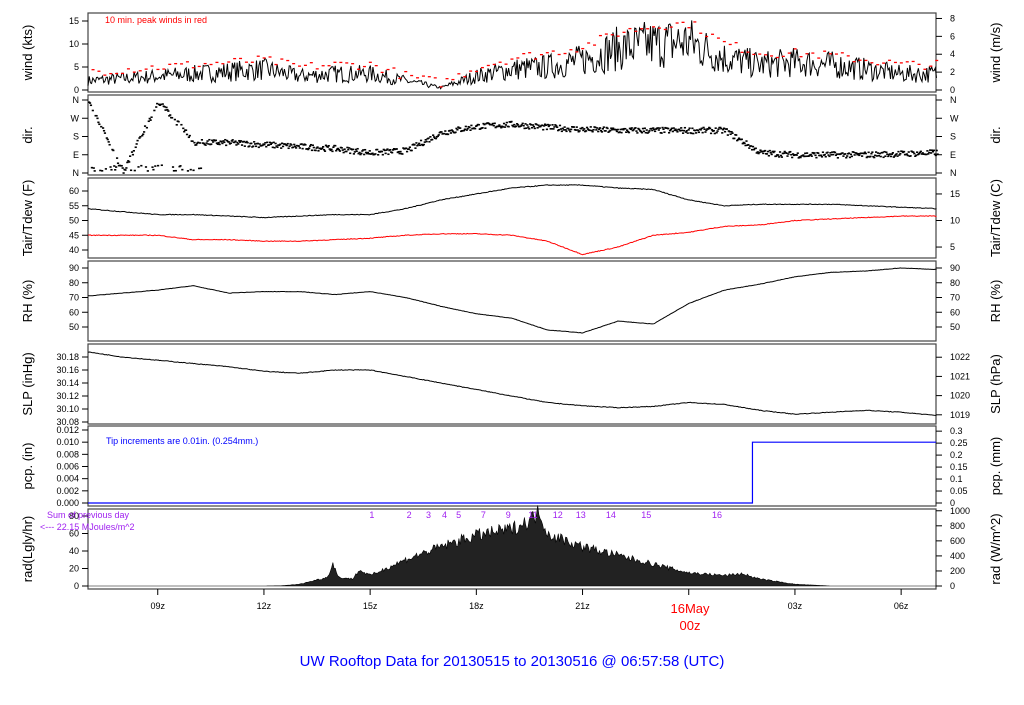 Image resolution: width=1024 pixels, height=705 pixels. What do you see at coordinates (995, 53) in the screenshot?
I see `wind-ylabel-right: wind (m/s)` at bounding box center [995, 53].